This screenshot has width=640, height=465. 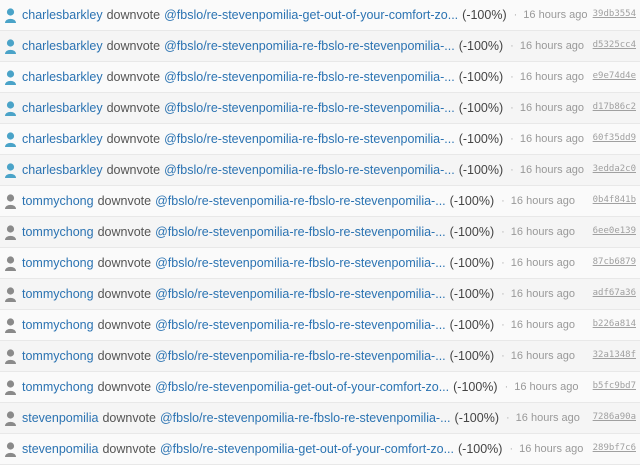 I want to click on transaction-id-link: 87cb6879, so click(x=614, y=262).